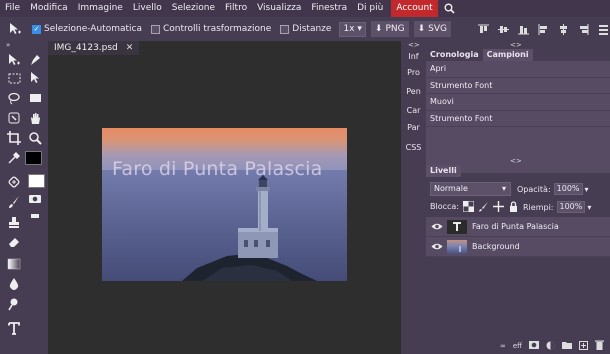  I want to click on link-icon: ∞, so click(503, 346).